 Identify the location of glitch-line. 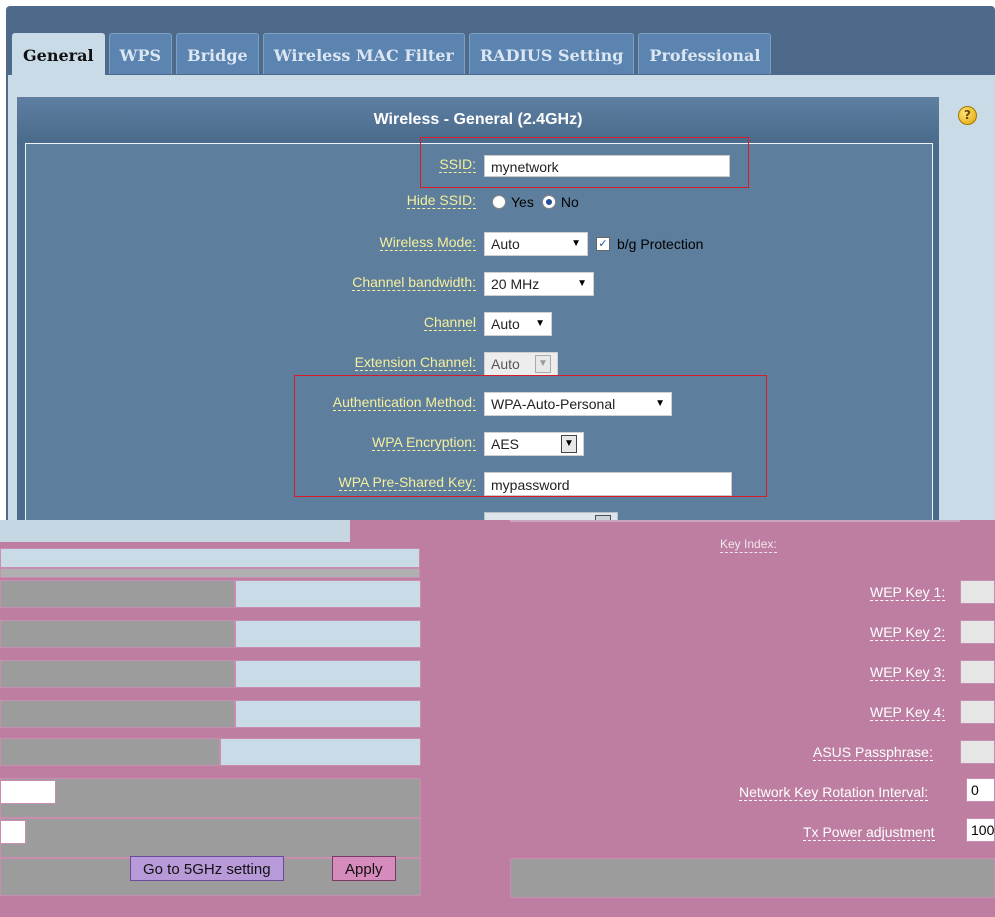
(735, 521).